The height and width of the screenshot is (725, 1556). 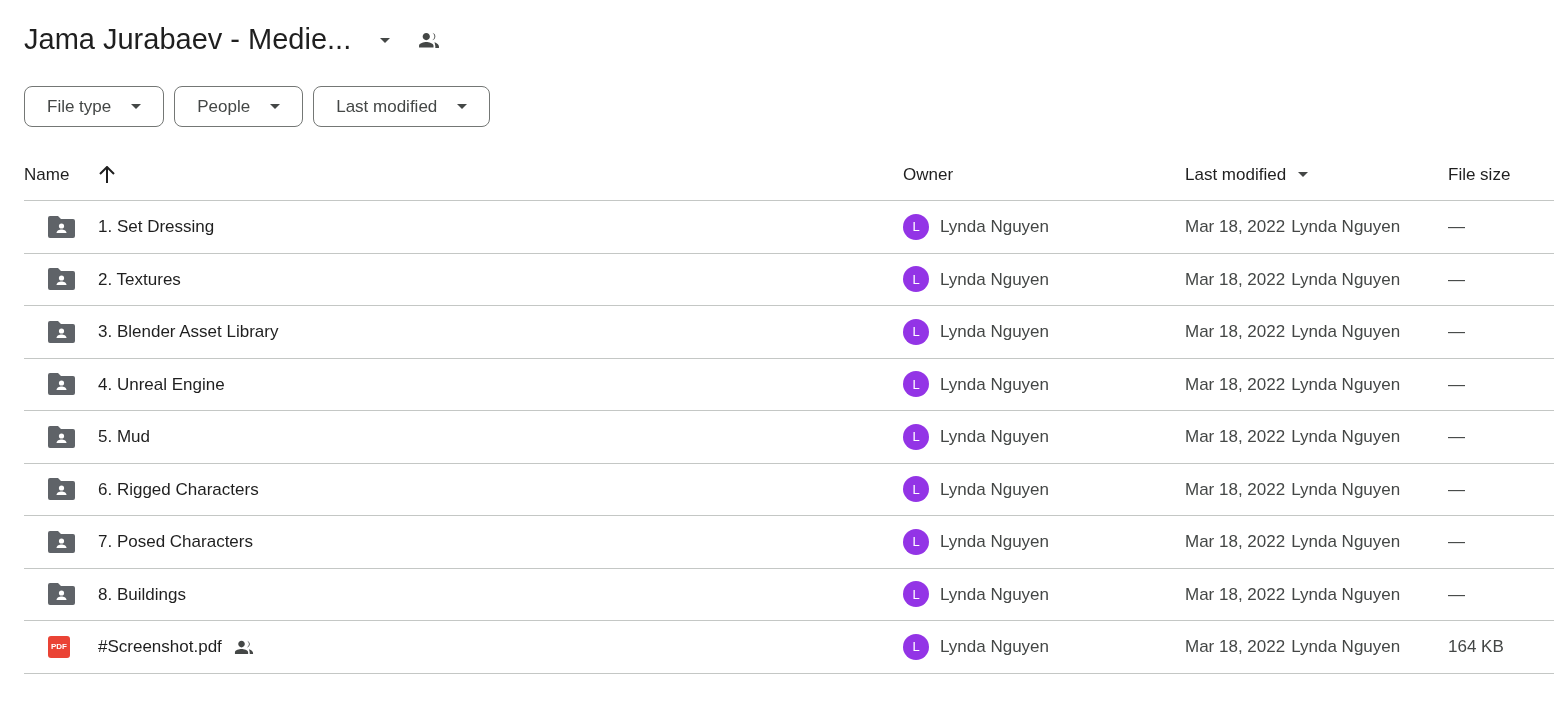 What do you see at coordinates (107, 174) in the screenshot?
I see `arrow-up-icon` at bounding box center [107, 174].